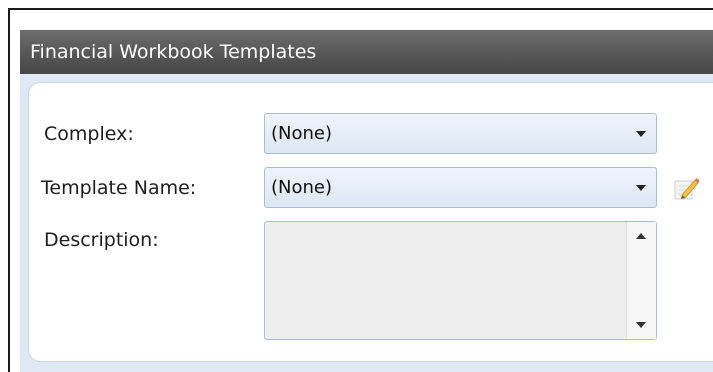 The height and width of the screenshot is (372, 713). Describe the element at coordinates (641, 325) in the screenshot. I see `scroll-down-arrow-icon` at that location.